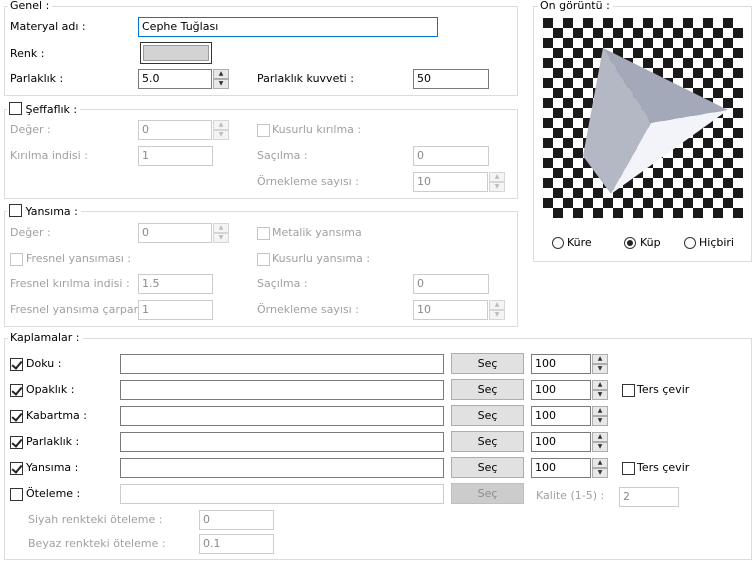 This screenshot has width=756, height=561. What do you see at coordinates (49, 155) in the screenshot?
I see `refraction-index-label: Kırılma indisi :` at bounding box center [49, 155].